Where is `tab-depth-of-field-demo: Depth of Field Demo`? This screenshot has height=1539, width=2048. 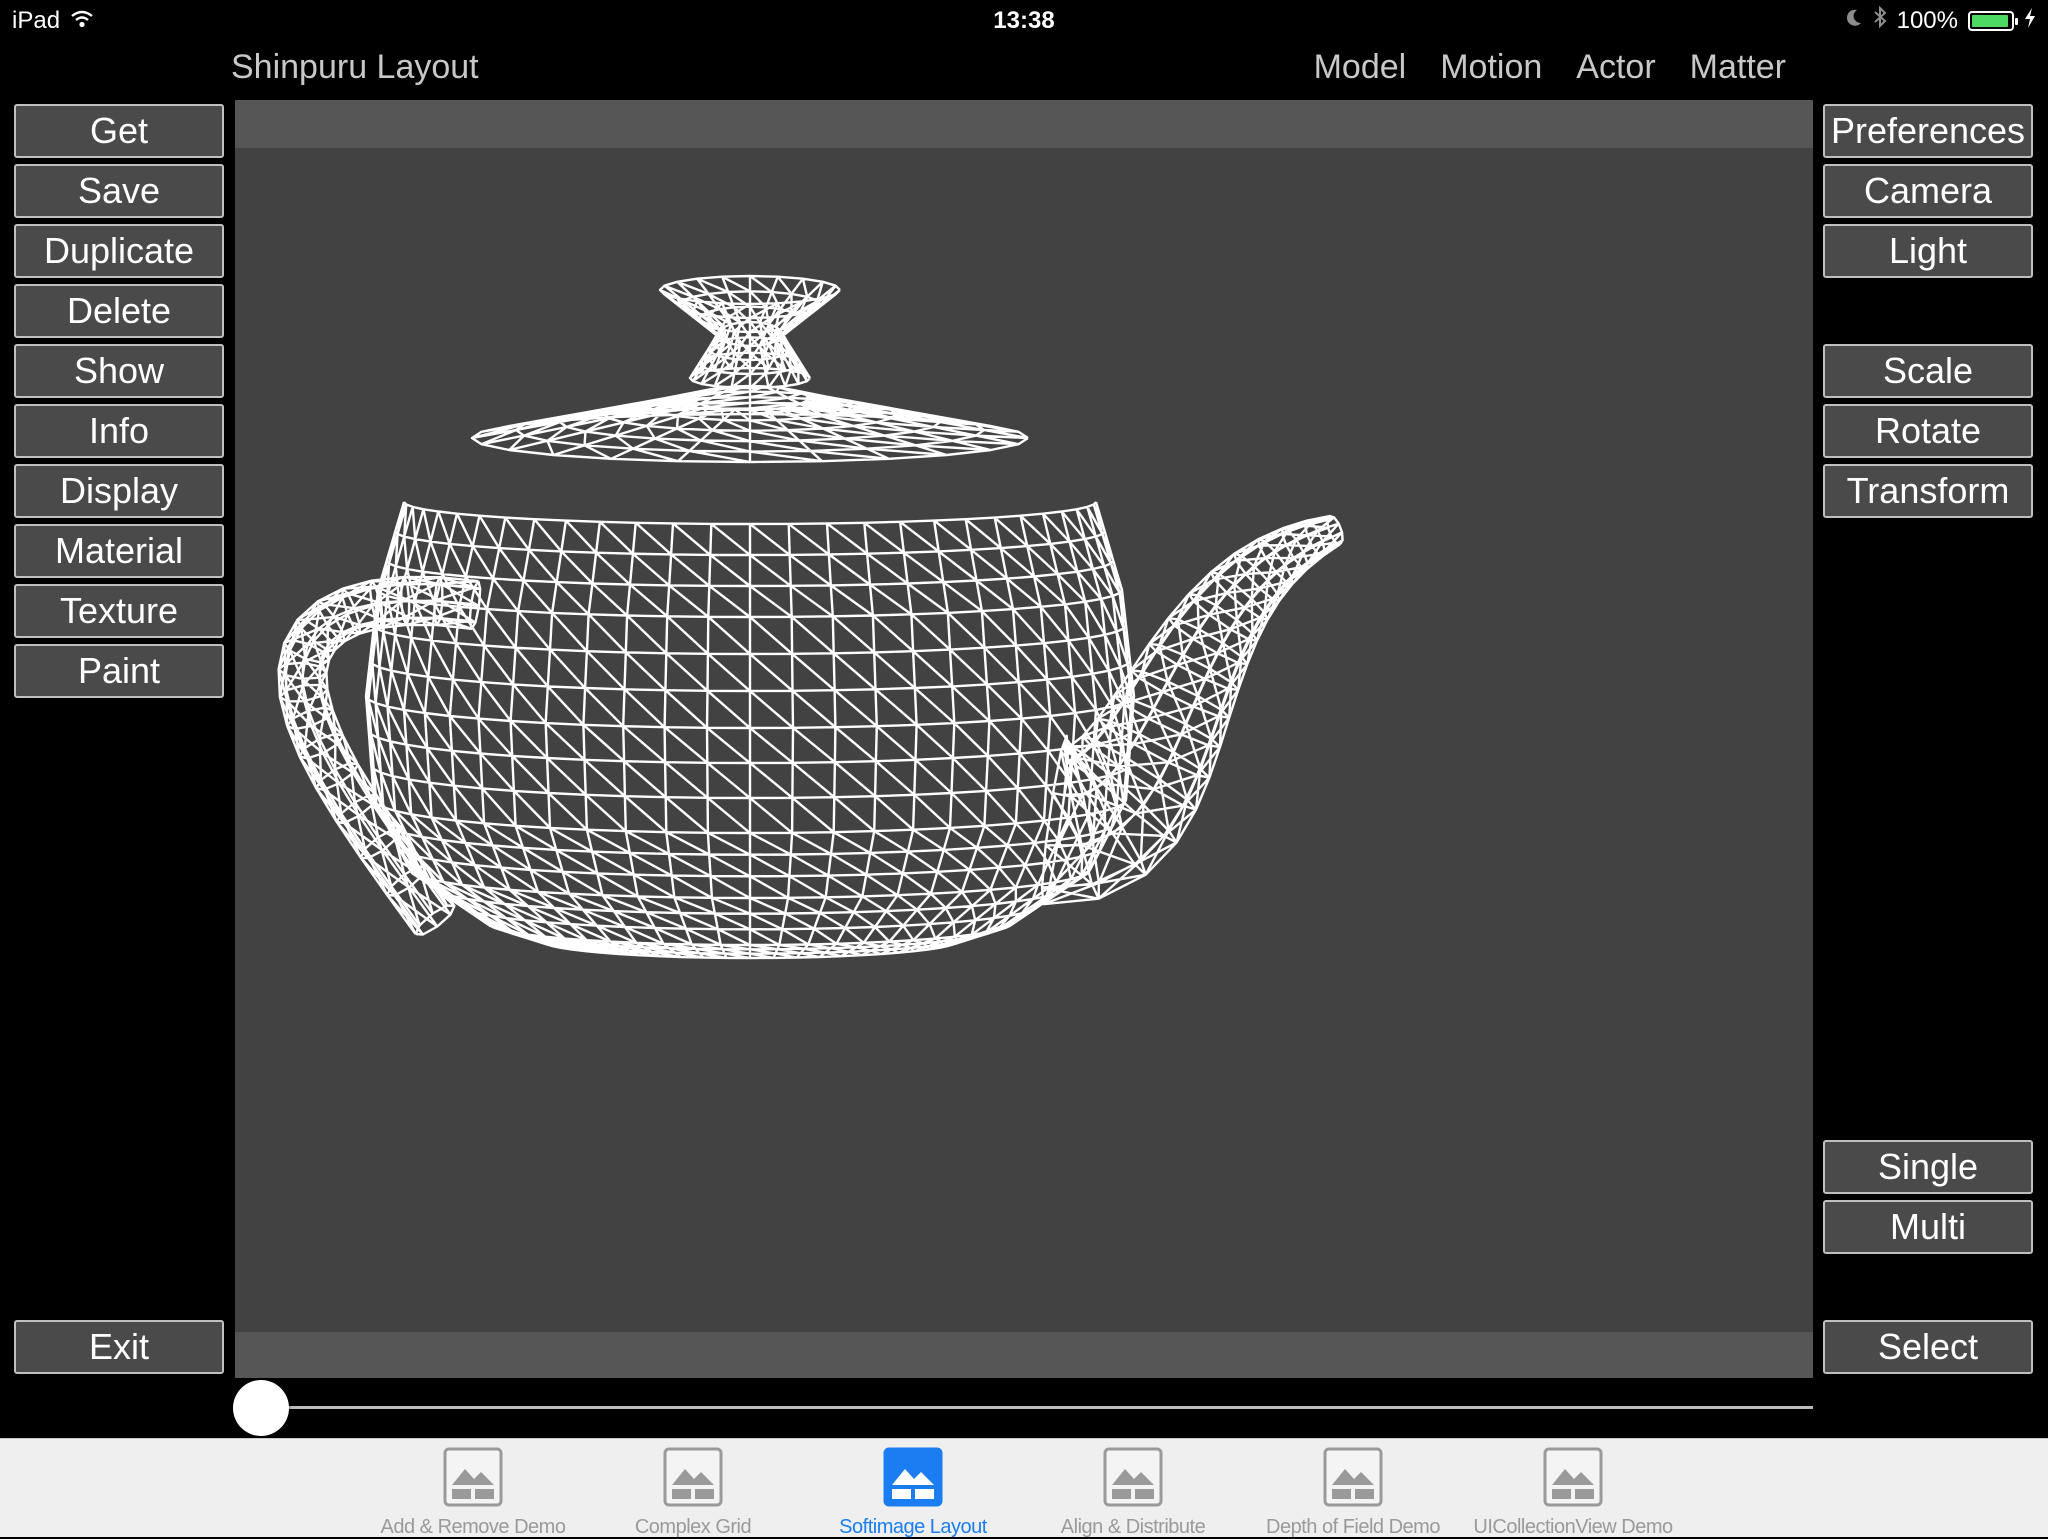
tab-depth-of-field-demo: Depth of Field Demo is located at coordinates (1353, 1493).